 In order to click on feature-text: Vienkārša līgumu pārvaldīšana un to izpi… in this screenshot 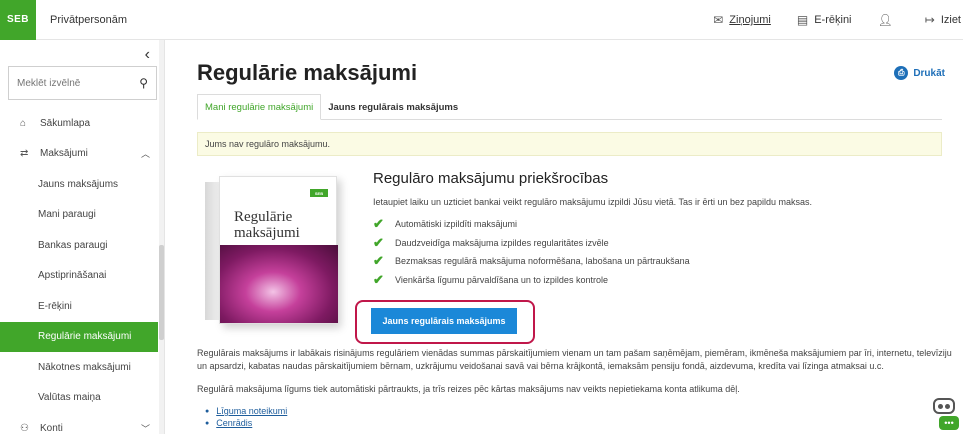, I will do `click(501, 279)`.